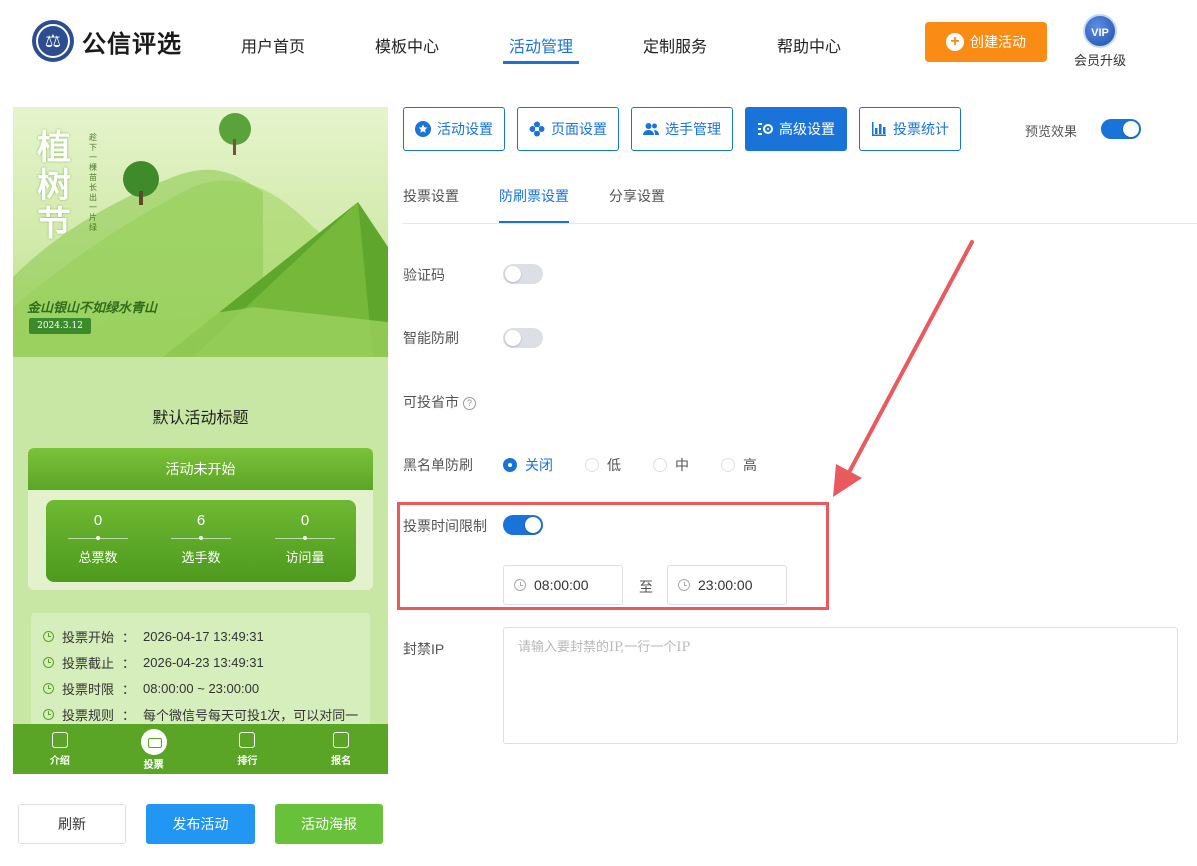  Describe the element at coordinates (998, 42) in the screenshot. I see `create-activity-label: 创建活动` at that location.